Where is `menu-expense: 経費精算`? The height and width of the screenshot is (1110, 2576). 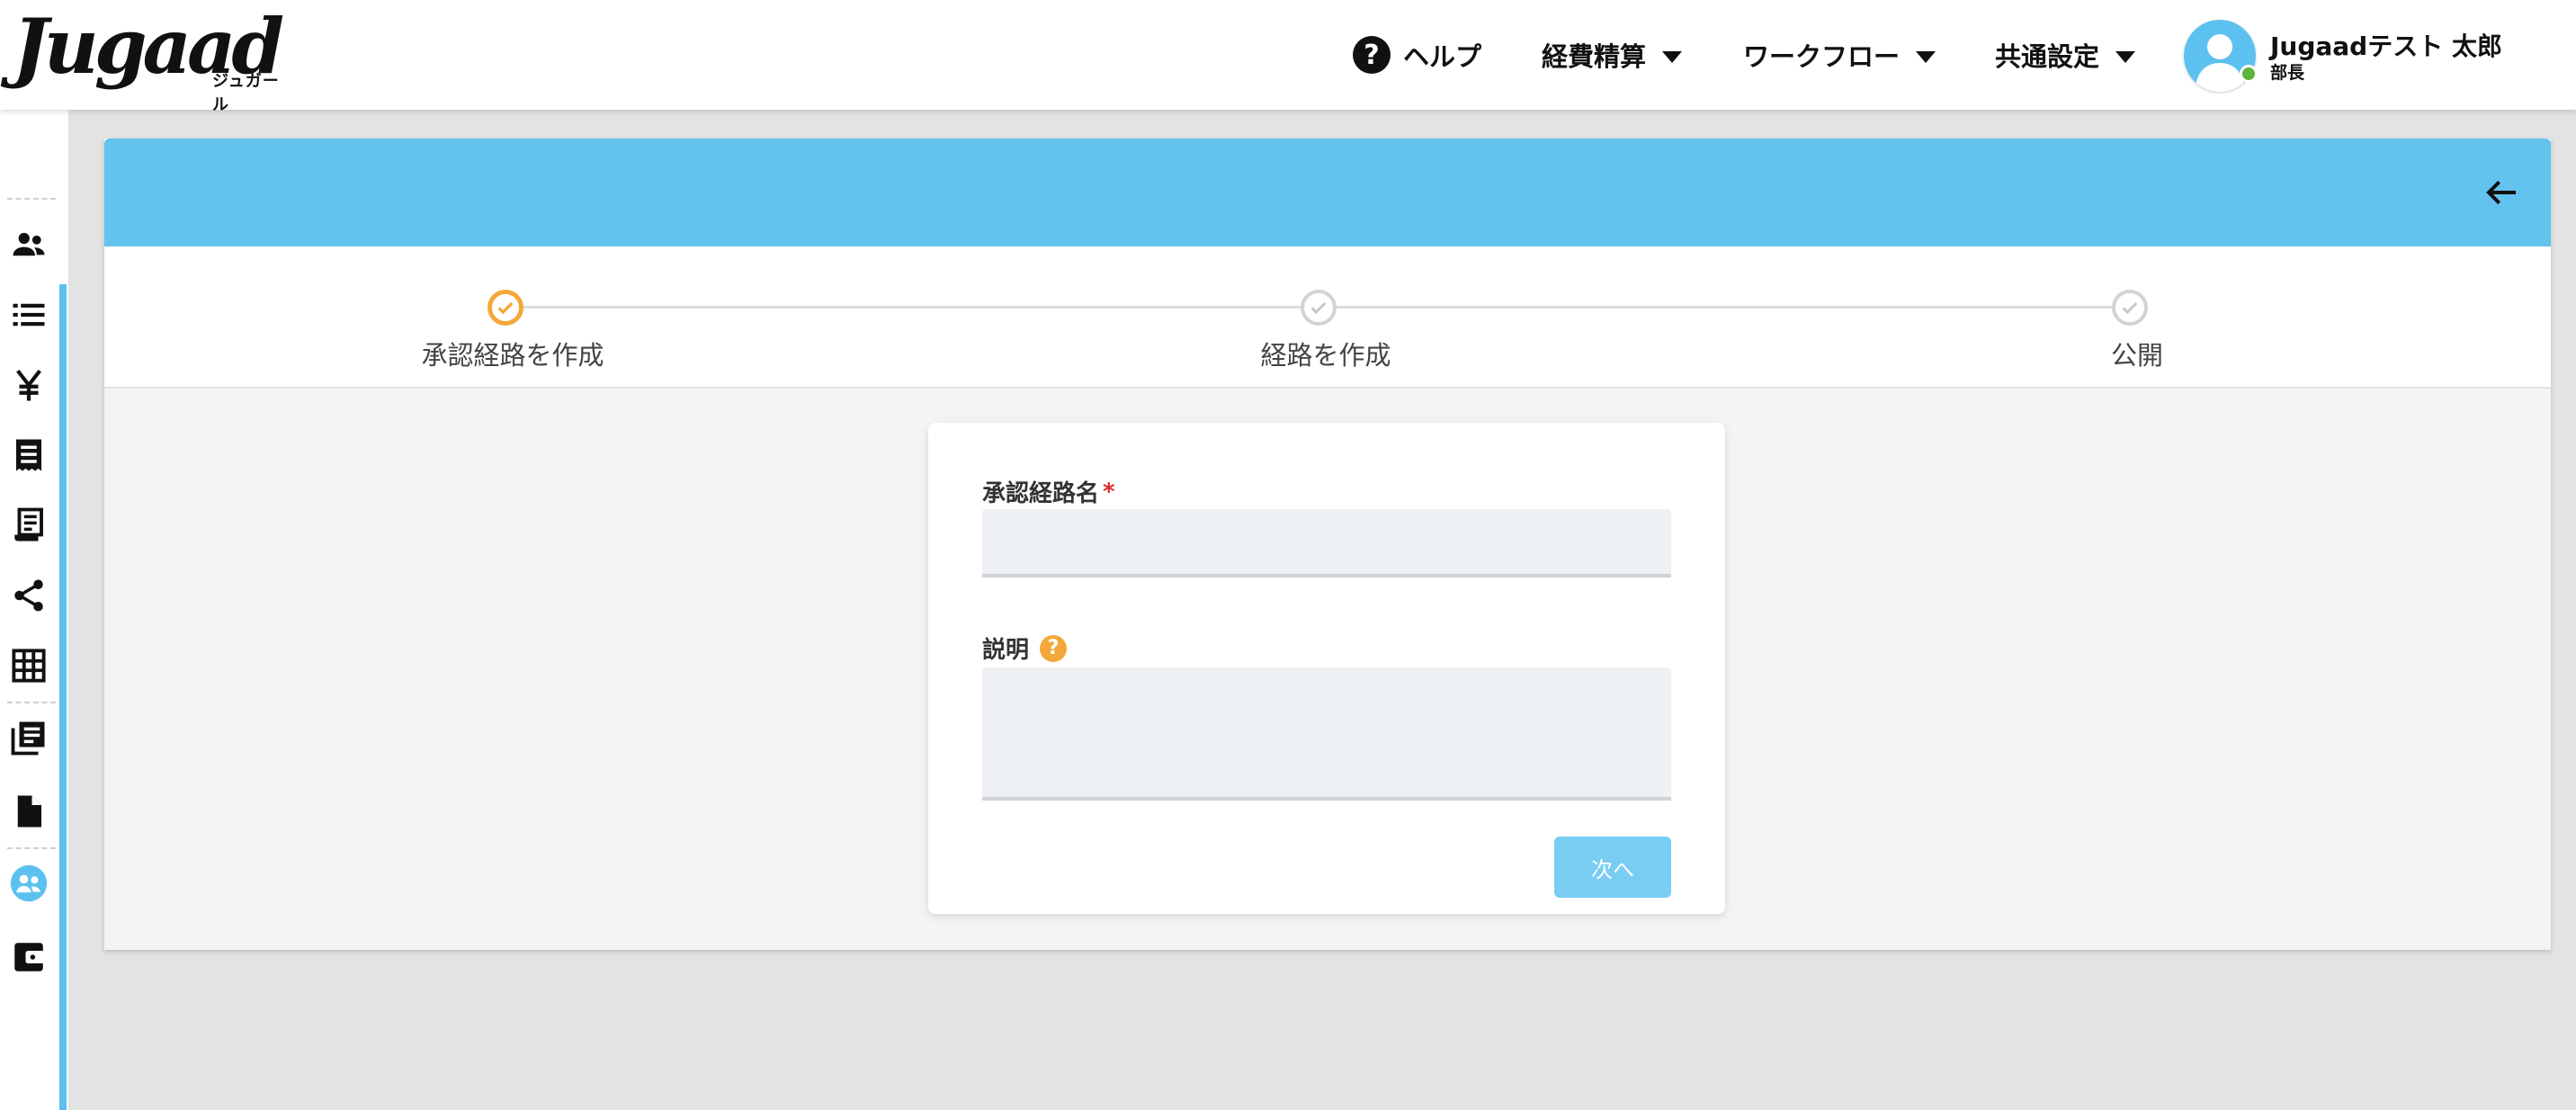
menu-expense: 経費精算 is located at coordinates (1612, 55).